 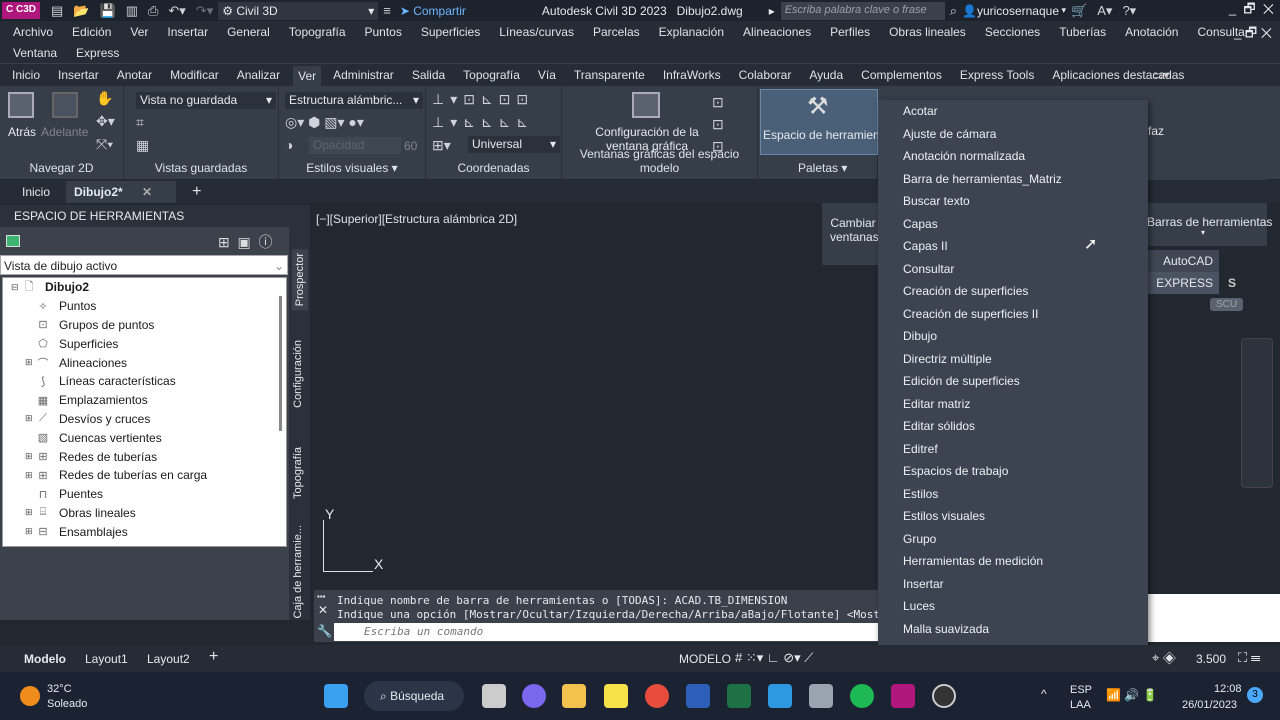 I want to click on grip-icon: ▪▪▪, so click(x=321, y=596).